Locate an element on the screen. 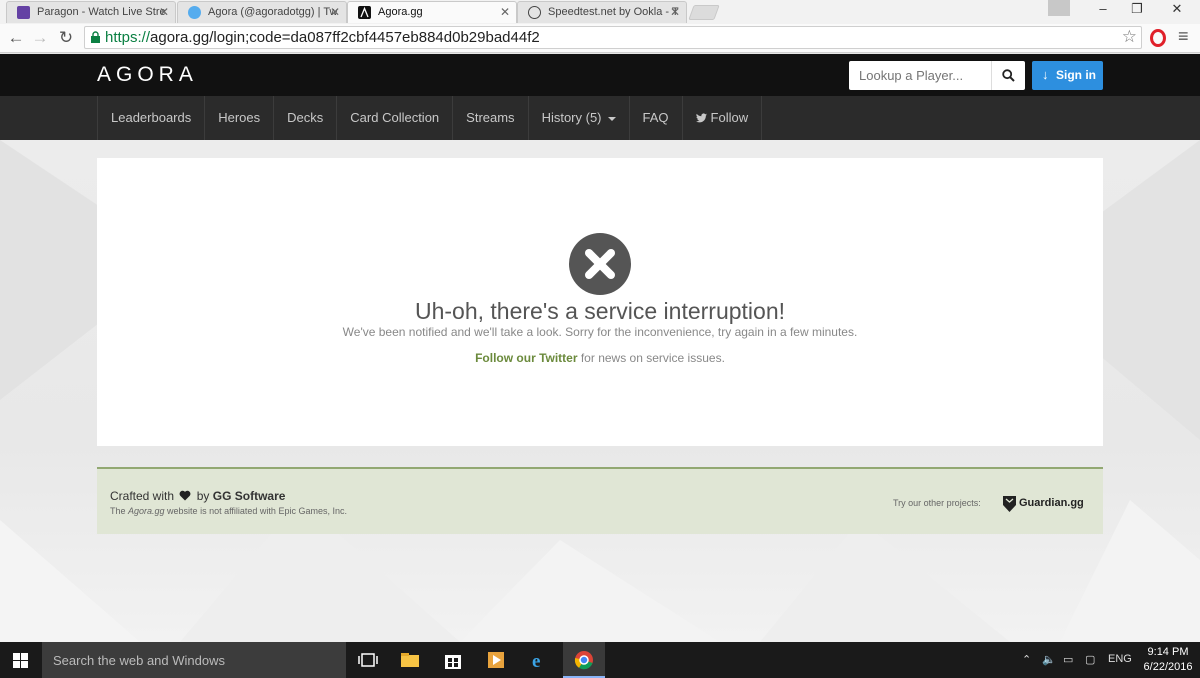 The width and height of the screenshot is (1200, 678). tab-title: Agora.gg is located at coordinates (400, 12).